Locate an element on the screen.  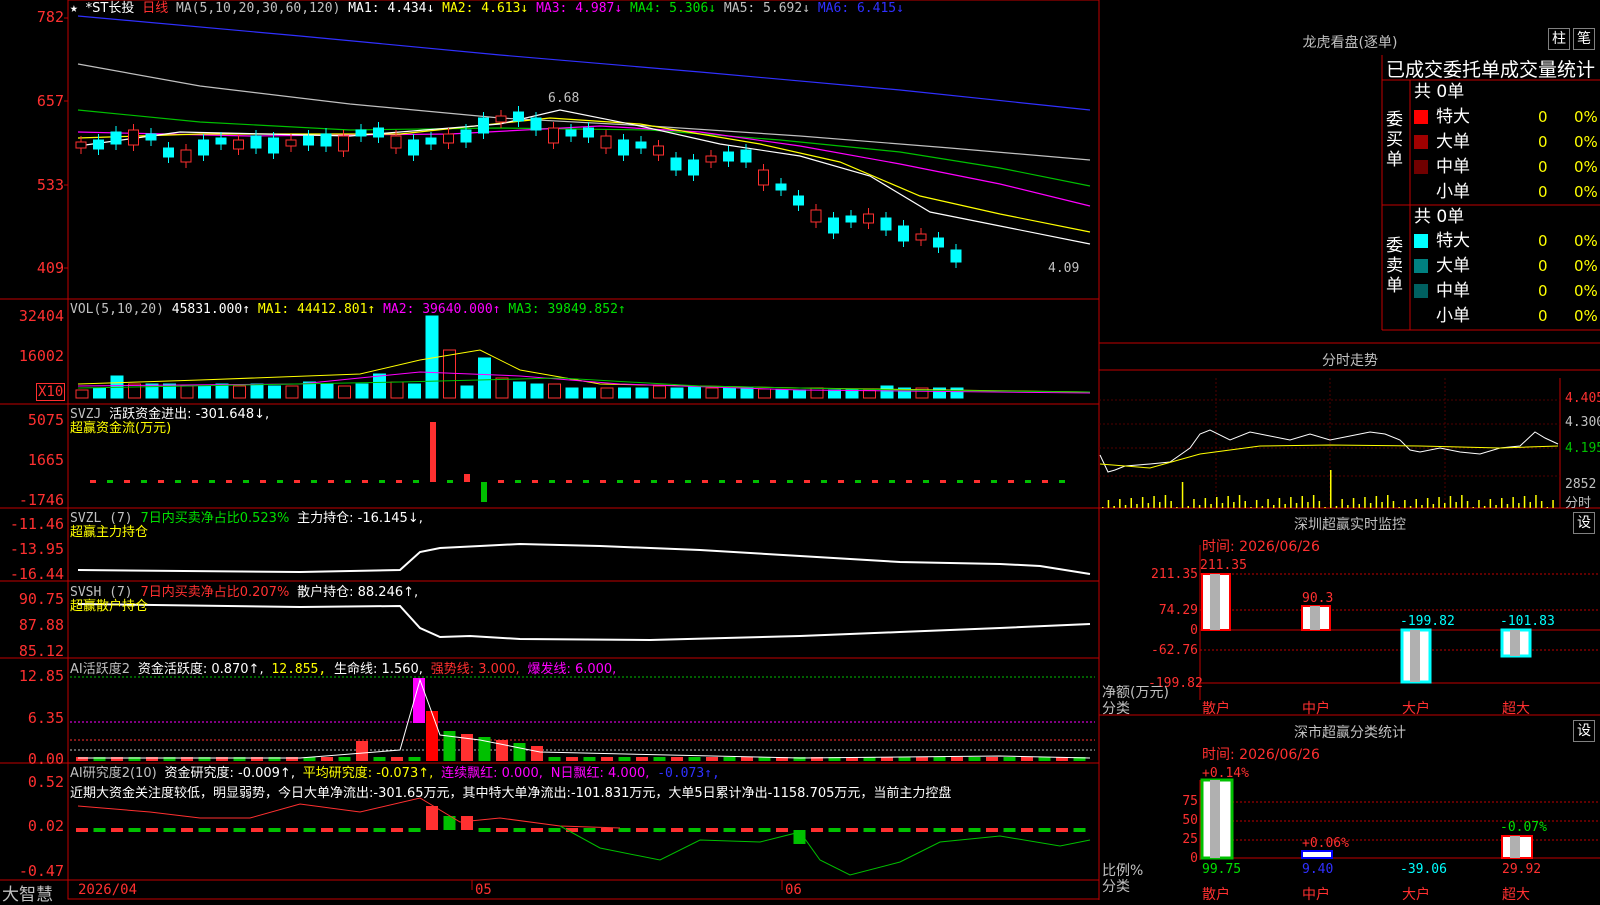
ss-tick: 25 is located at coordinates (1190, 839).